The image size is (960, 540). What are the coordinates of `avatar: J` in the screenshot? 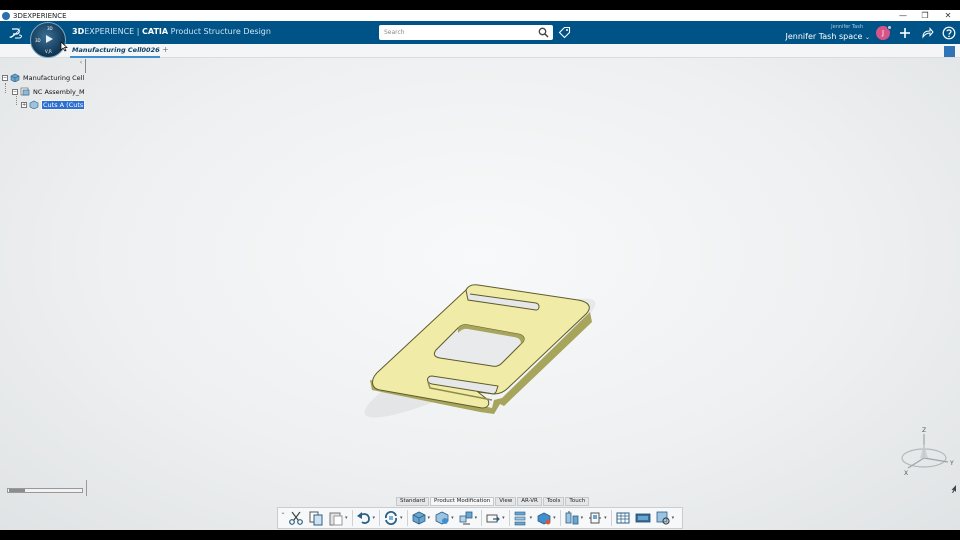 It's located at (884, 32).